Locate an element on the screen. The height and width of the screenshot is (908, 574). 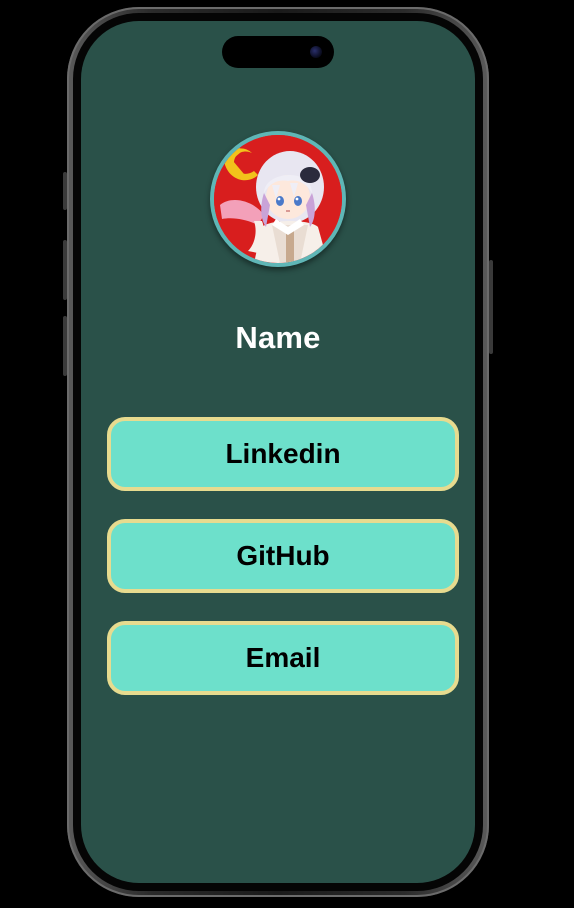
profile-name: Name is located at coordinates (278, 337).